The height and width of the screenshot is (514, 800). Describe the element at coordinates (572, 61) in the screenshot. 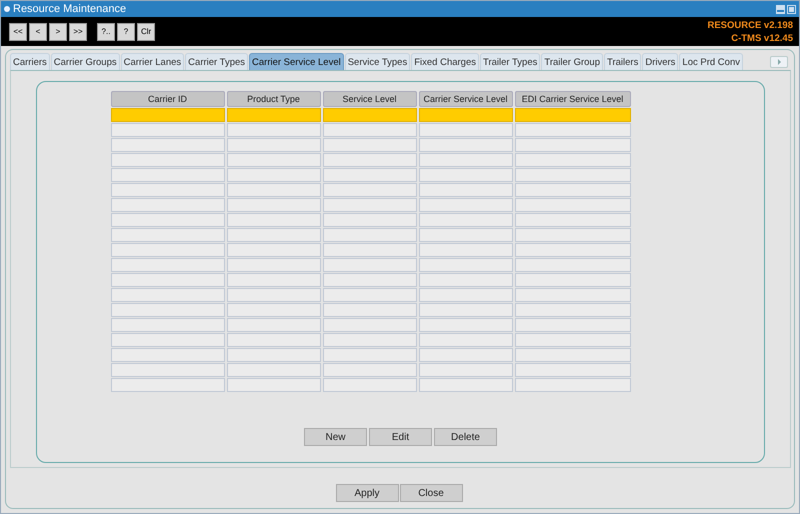

I see `tab: Trailer Group` at that location.